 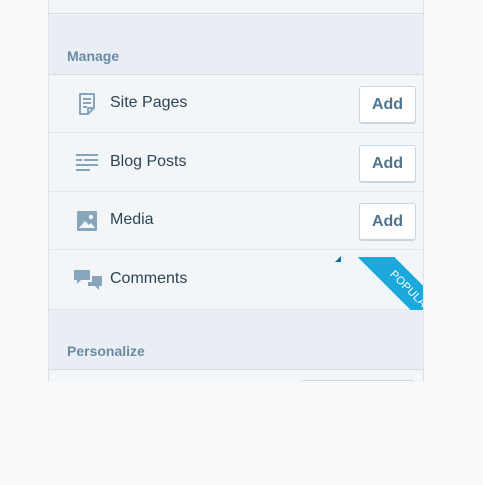 What do you see at coordinates (236, 45) in the screenshot?
I see `section-header-manage: Manage` at bounding box center [236, 45].